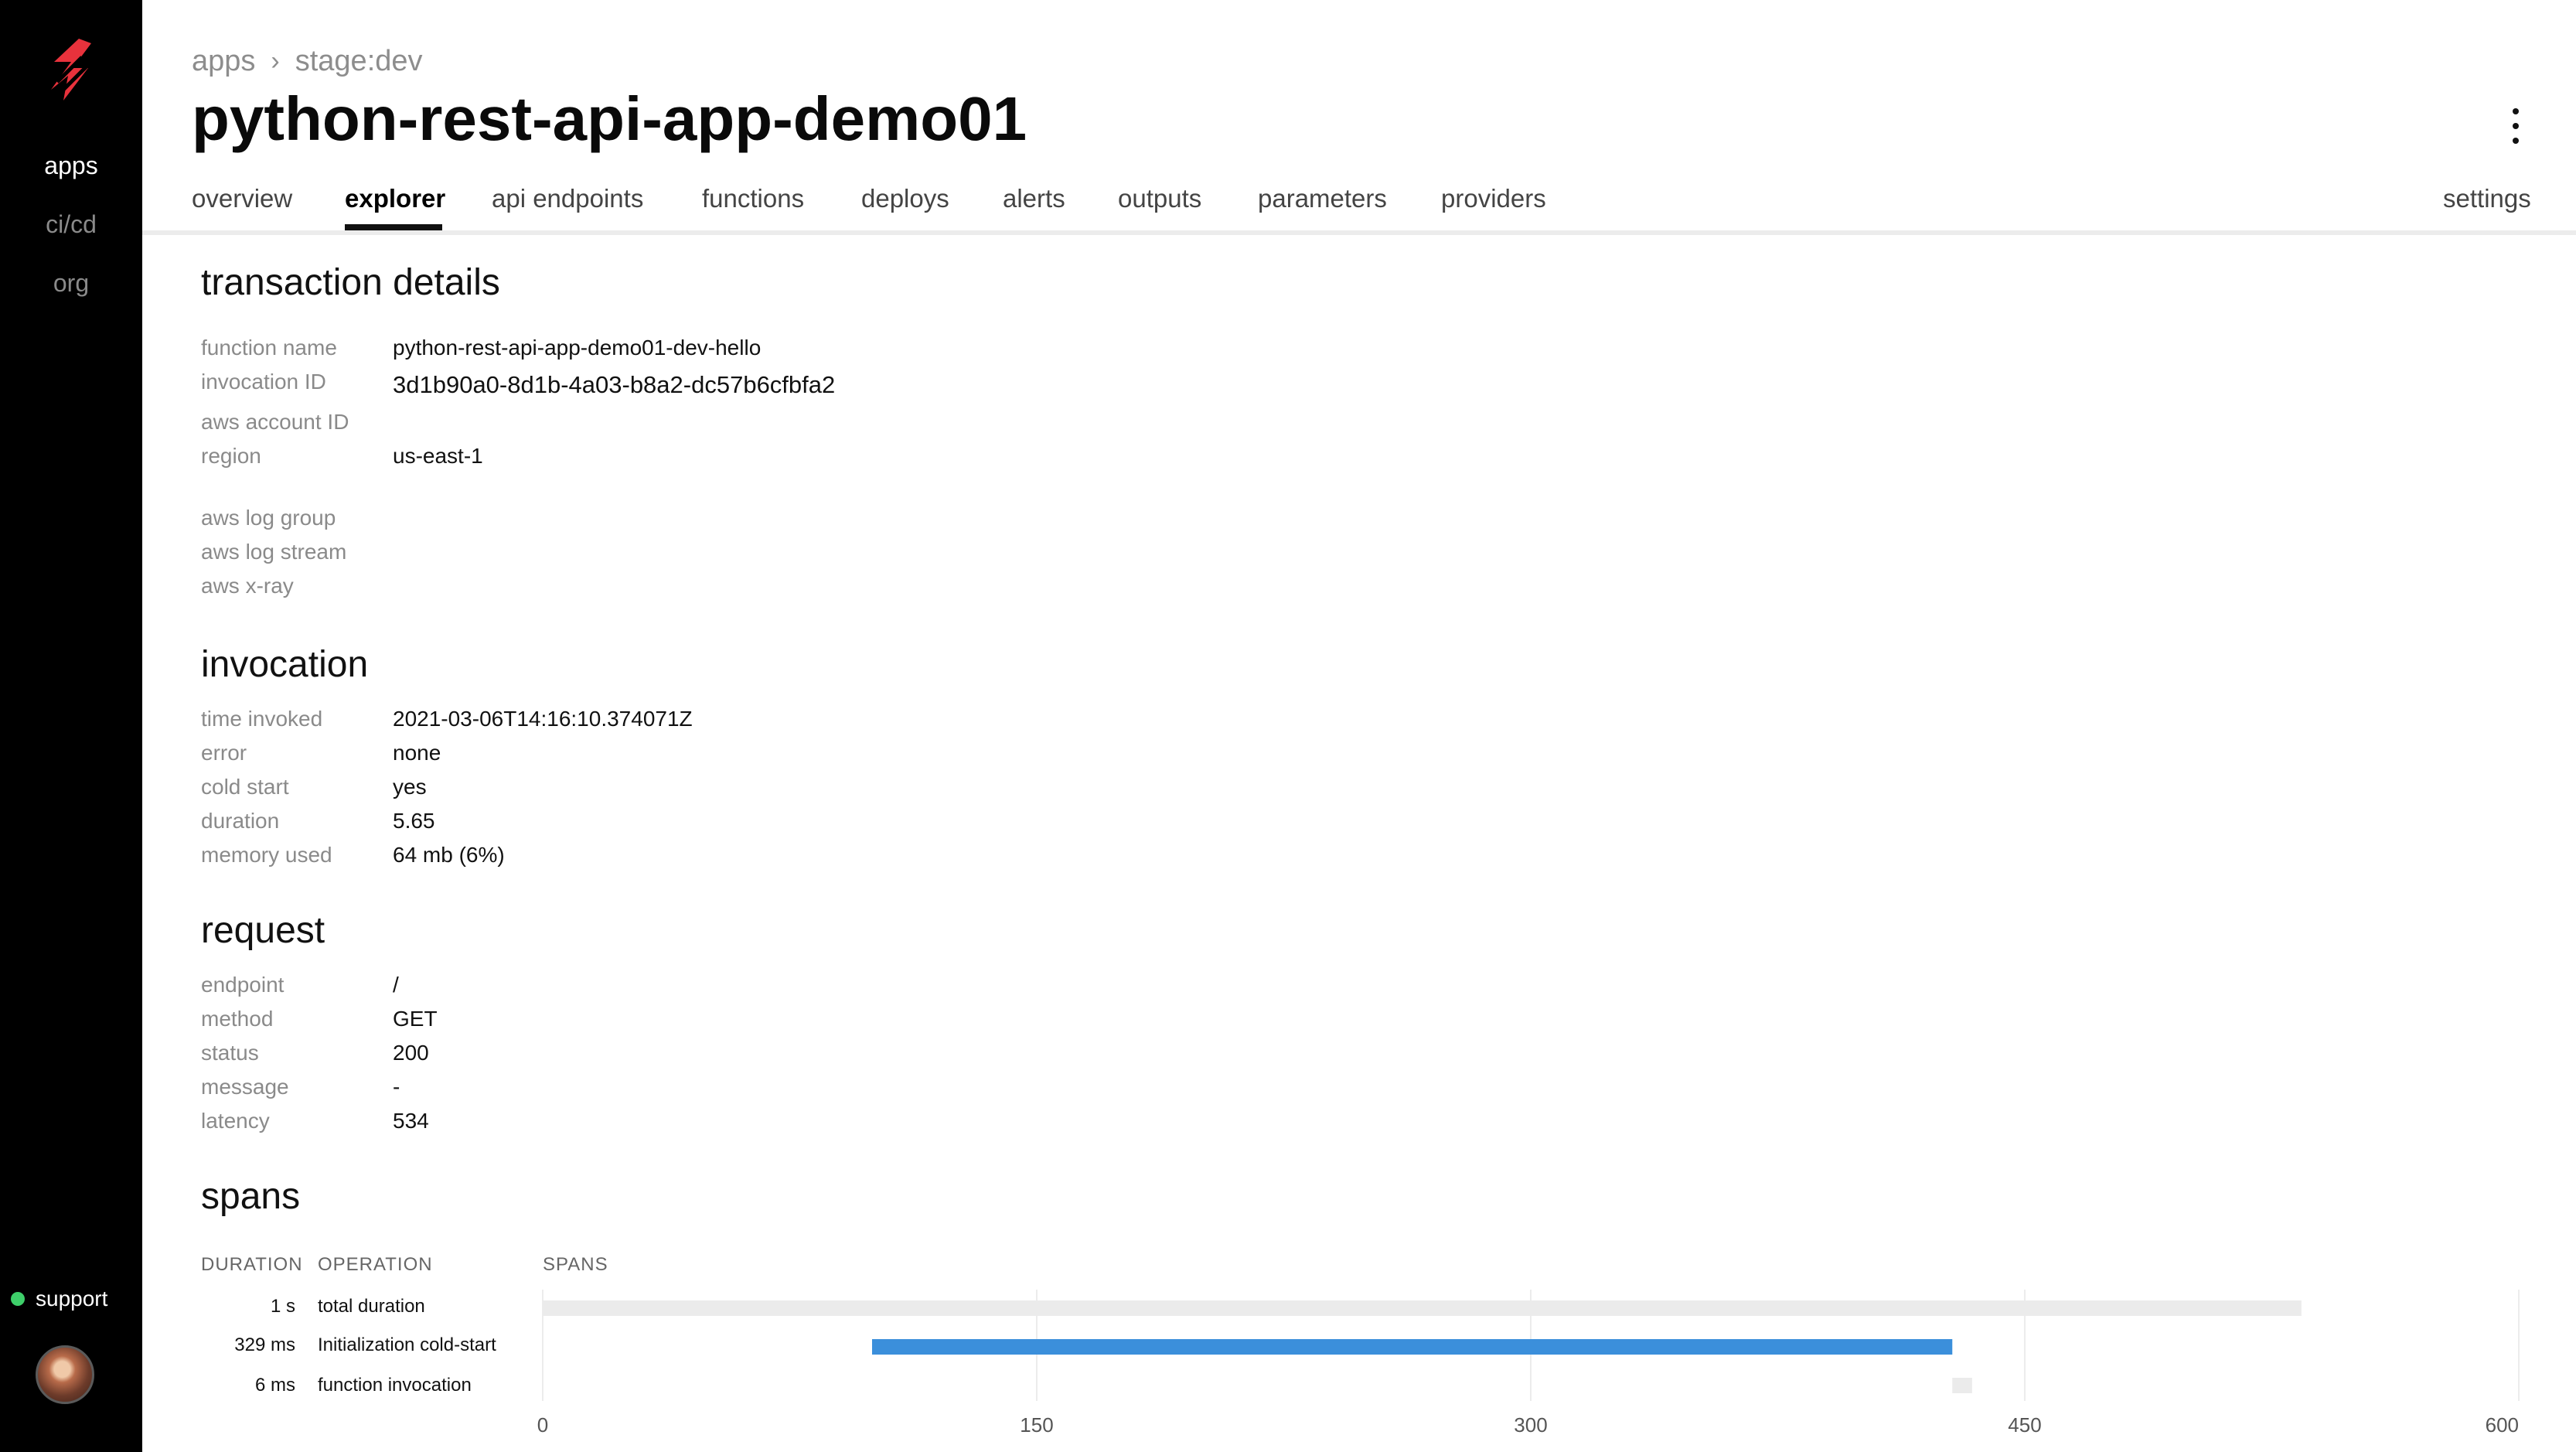 The width and height of the screenshot is (2576, 1452). Describe the element at coordinates (264, 1344) in the screenshot. I see `span-duration-init: 329 ms` at that location.